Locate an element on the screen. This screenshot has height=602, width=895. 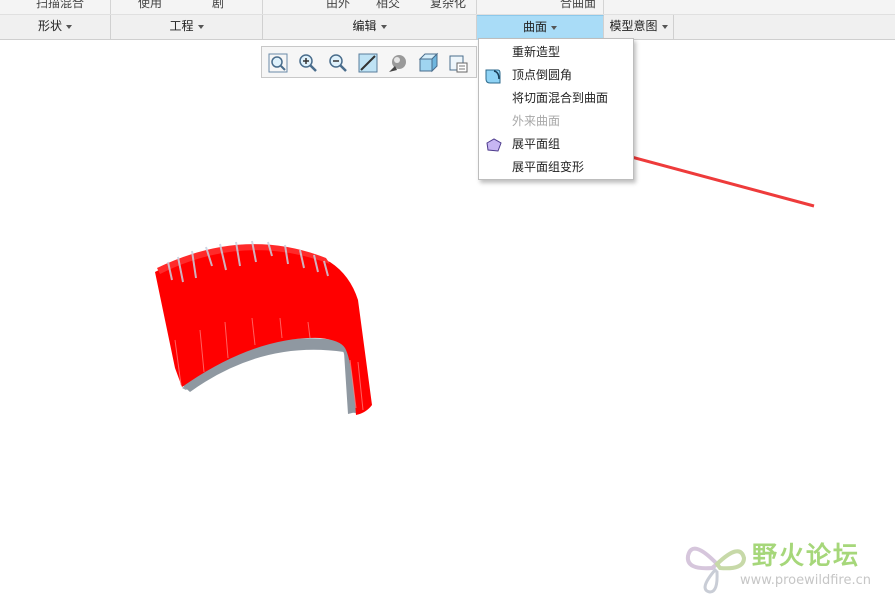
watermark-title: 野火论坛 is located at coordinates (806, 555).